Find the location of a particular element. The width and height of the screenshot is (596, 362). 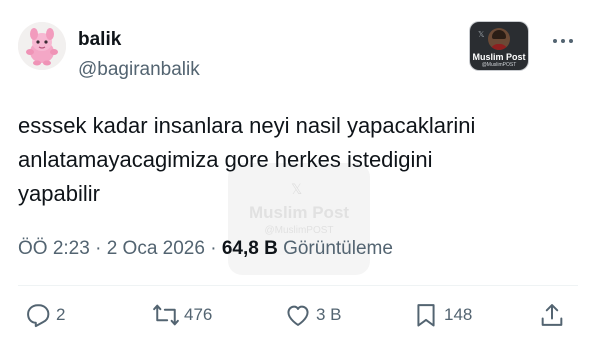

reply-count: 2 is located at coordinates (61, 314).